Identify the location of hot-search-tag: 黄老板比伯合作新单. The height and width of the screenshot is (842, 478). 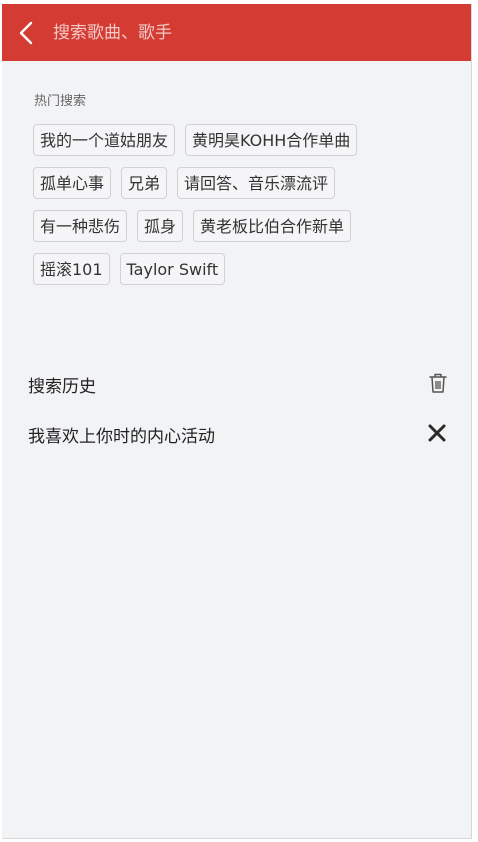
(272, 226).